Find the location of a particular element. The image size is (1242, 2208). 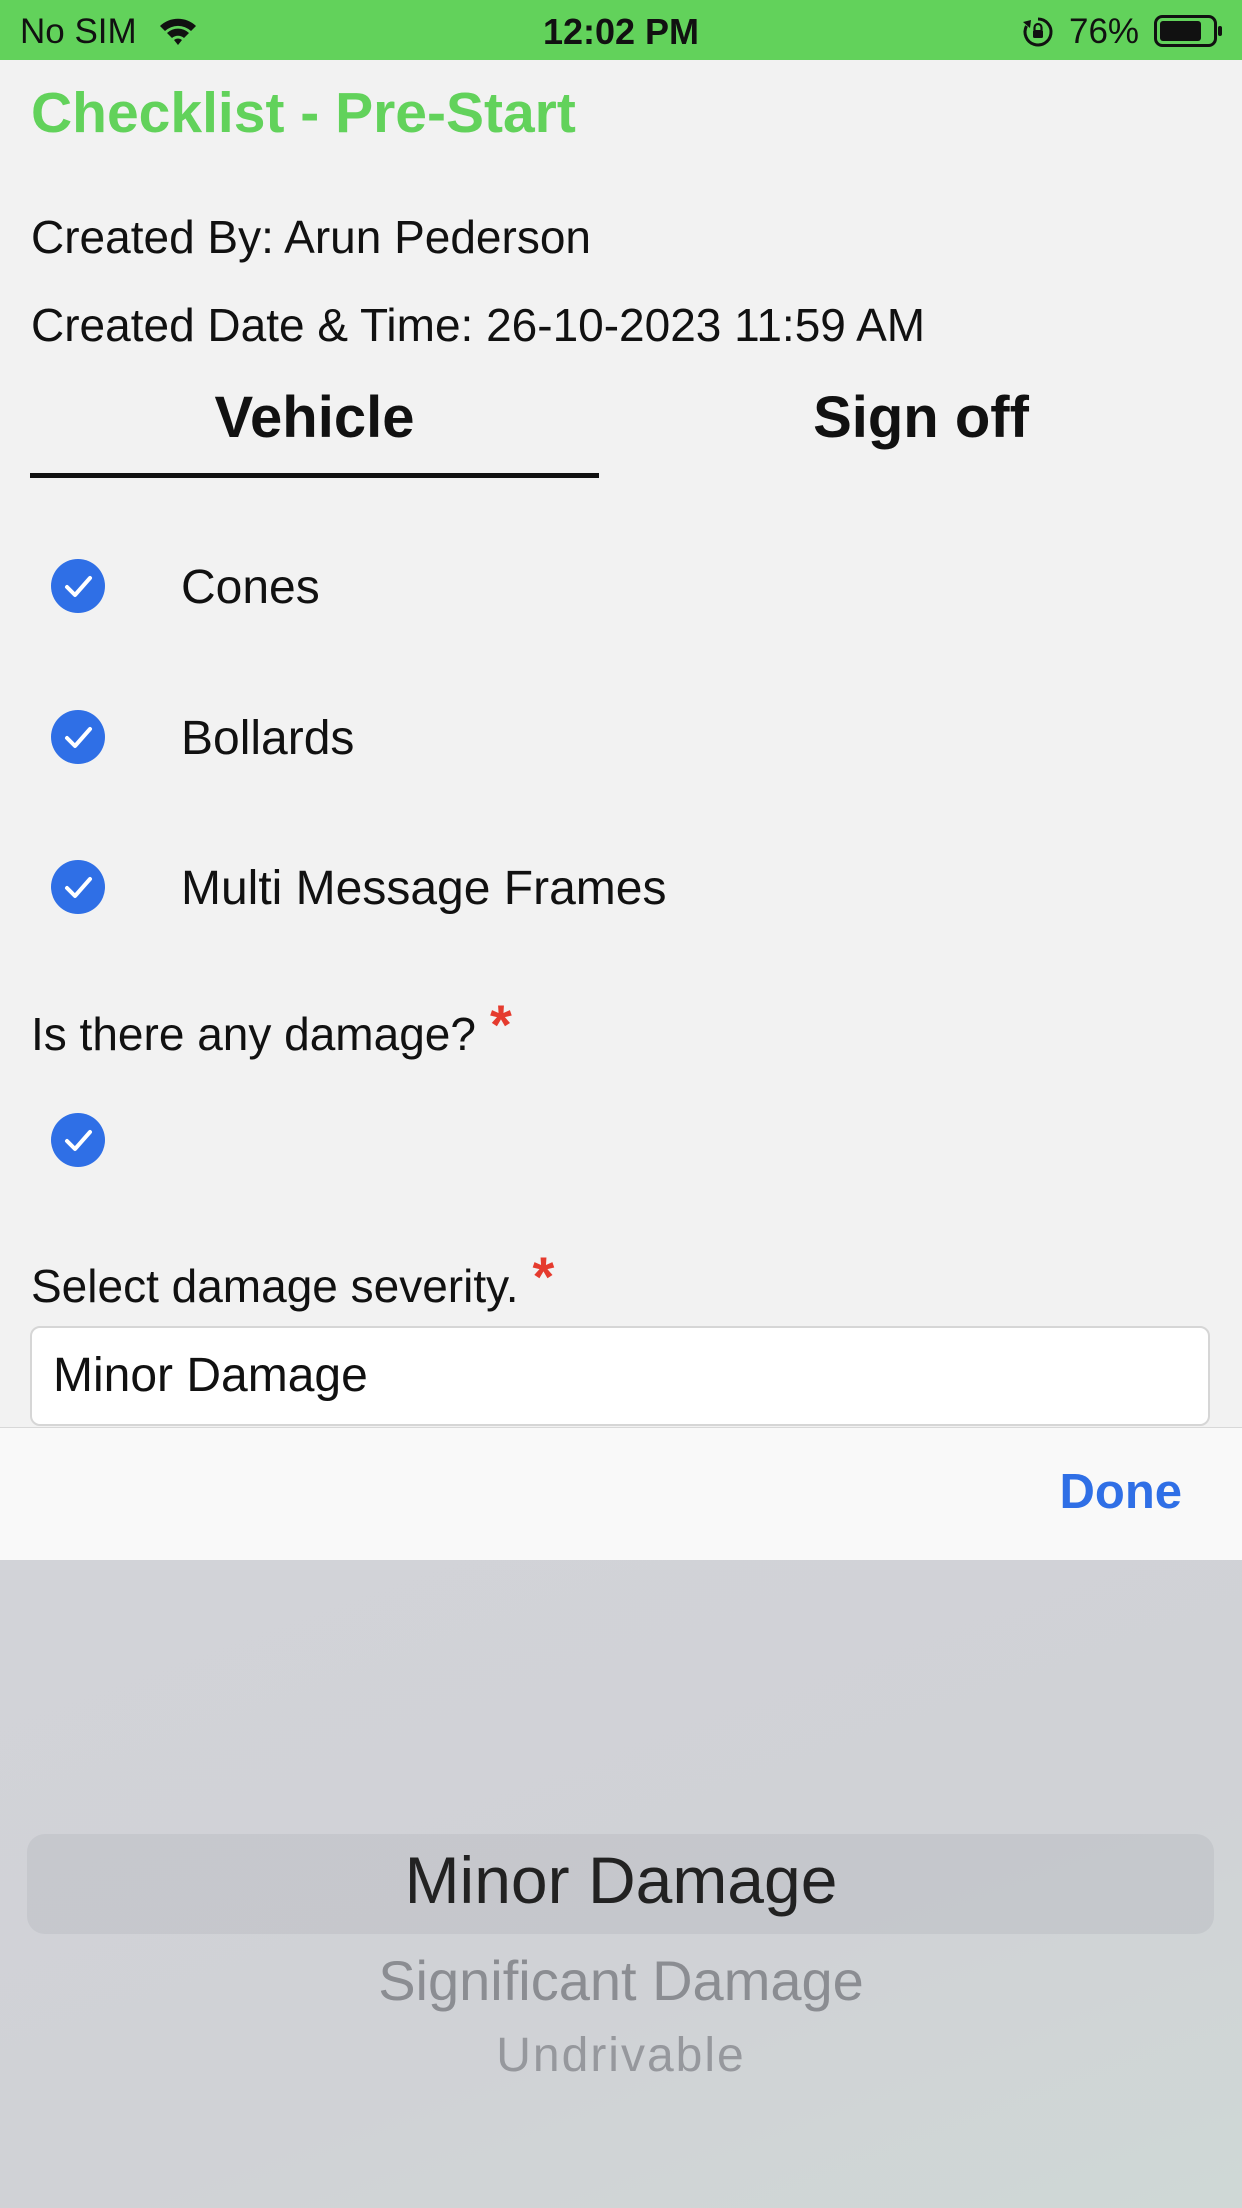

status-time: 12:02 PM is located at coordinates (621, 31).